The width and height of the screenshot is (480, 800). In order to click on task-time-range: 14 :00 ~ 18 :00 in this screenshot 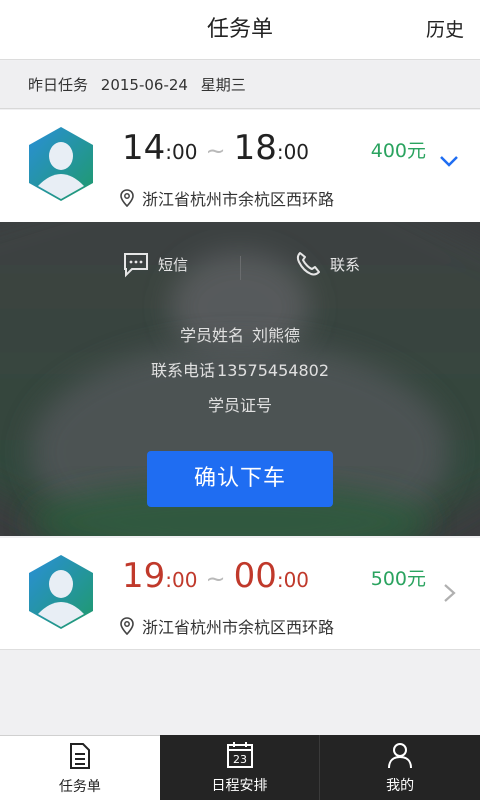, I will do `click(218, 148)`.